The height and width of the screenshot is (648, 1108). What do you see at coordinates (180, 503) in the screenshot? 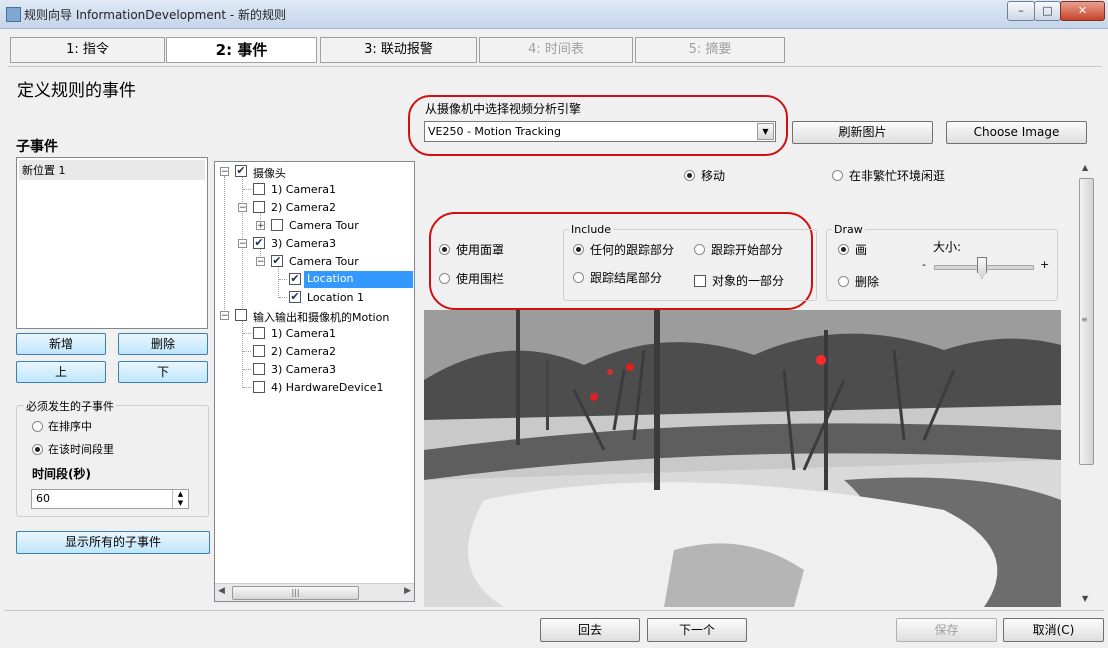
I see `spin-down-icon: ▼` at bounding box center [180, 503].